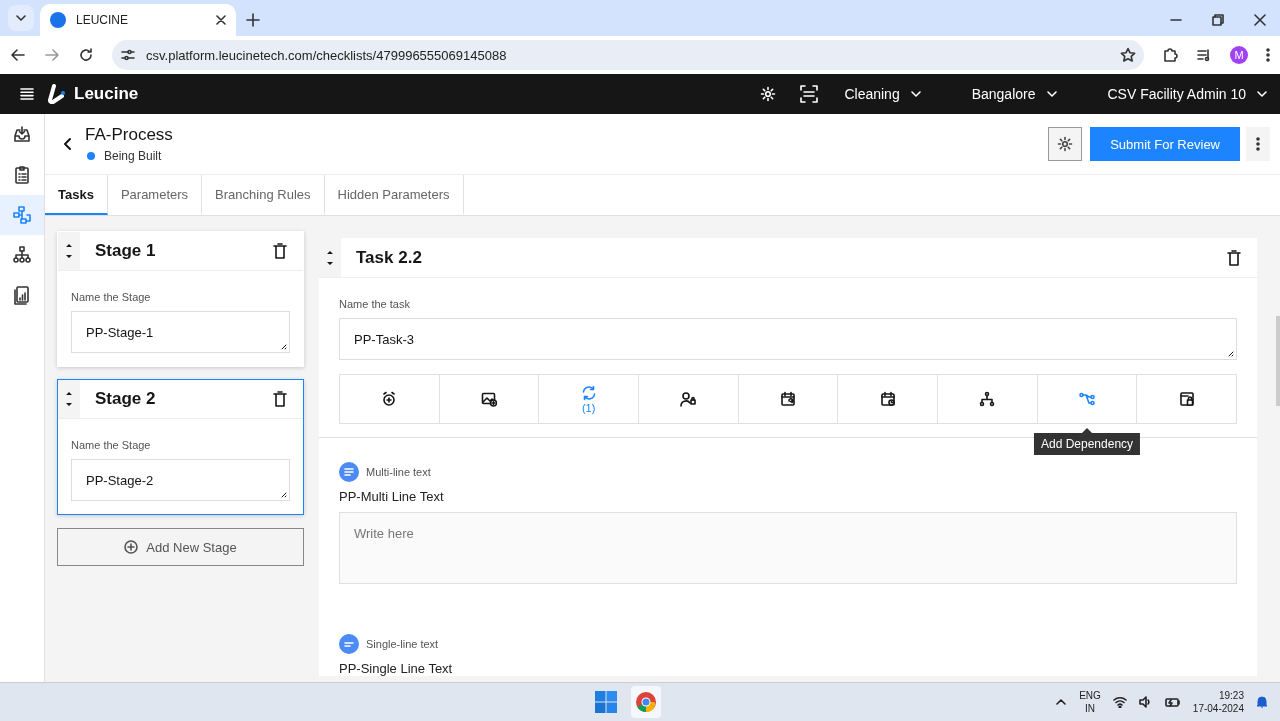 Image resolution: width=1280 pixels, height=721 pixels. Describe the element at coordinates (402, 644) in the screenshot. I see `parameter-type-label: Single-line text` at that location.